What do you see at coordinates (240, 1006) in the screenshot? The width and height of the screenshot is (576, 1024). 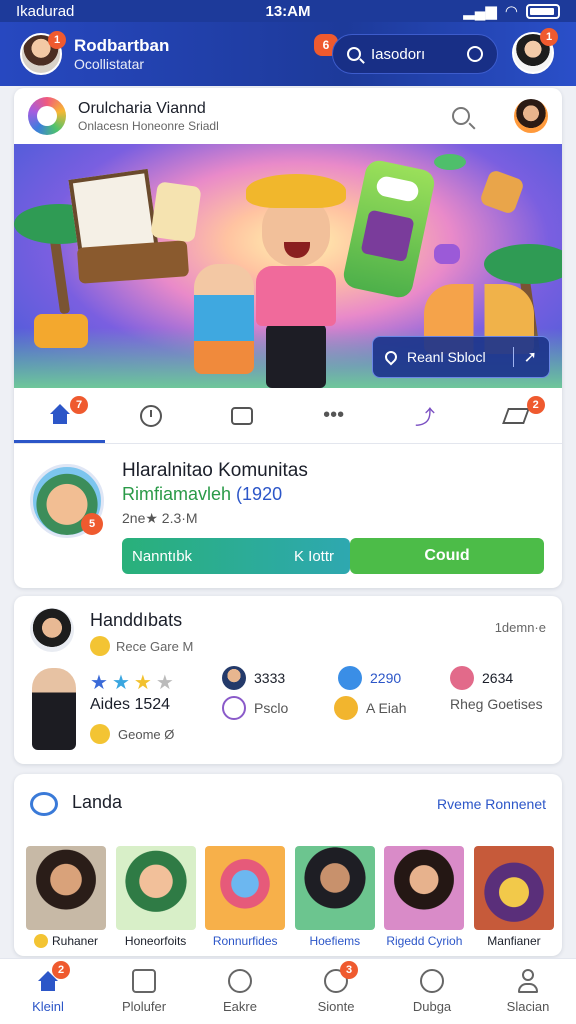 I see `nav-label: Eakre` at bounding box center [240, 1006].